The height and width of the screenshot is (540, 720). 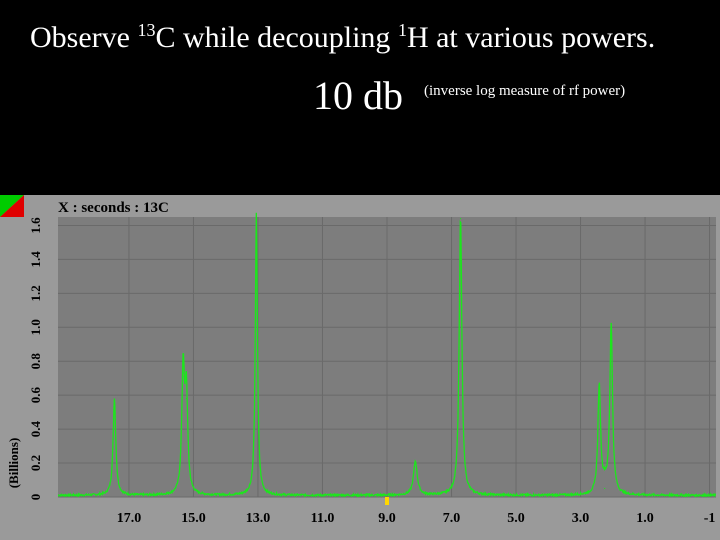 I want to click on x-tick-label: 17.0, so click(x=129, y=518).